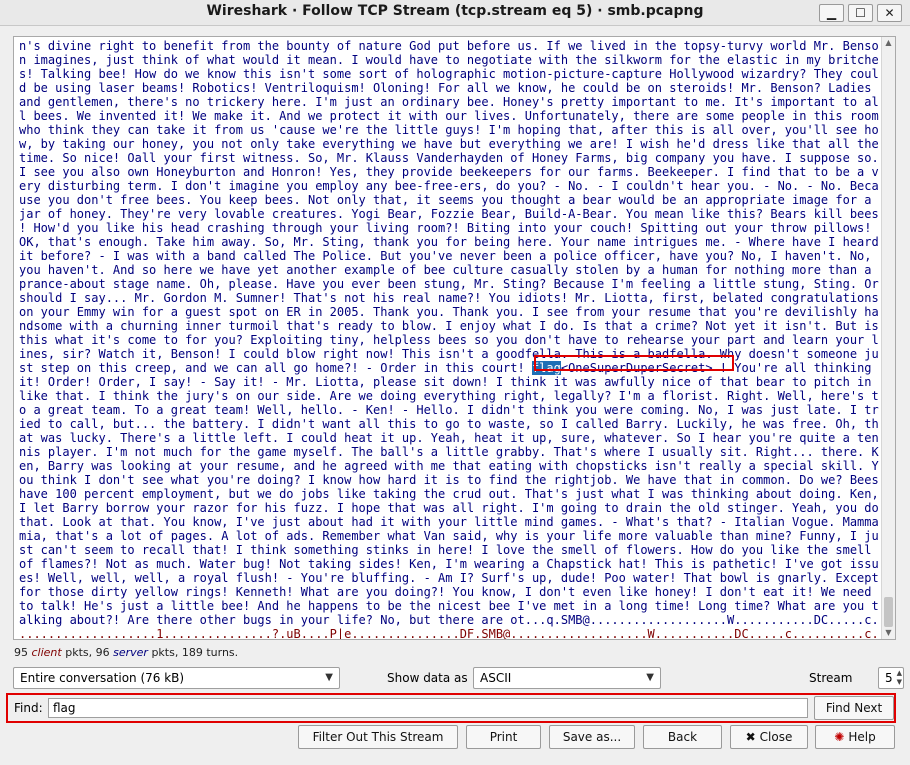  I want to click on help-button: ✺ Help, so click(855, 737).